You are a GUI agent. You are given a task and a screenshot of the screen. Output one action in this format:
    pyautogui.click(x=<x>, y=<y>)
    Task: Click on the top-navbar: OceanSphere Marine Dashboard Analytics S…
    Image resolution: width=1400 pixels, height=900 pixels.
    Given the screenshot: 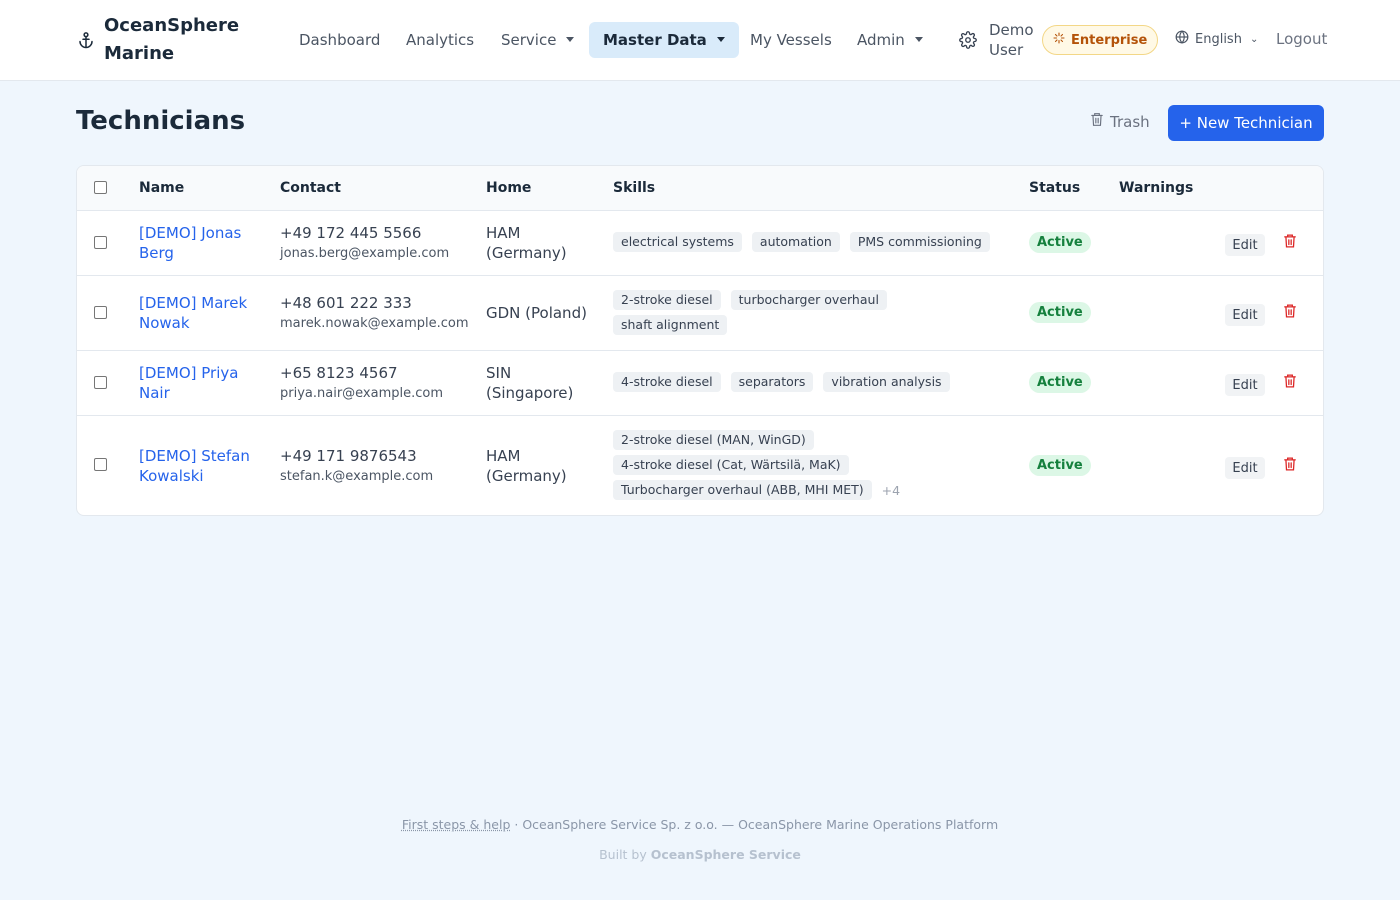 What is the action you would take?
    pyautogui.click(x=700, y=40)
    